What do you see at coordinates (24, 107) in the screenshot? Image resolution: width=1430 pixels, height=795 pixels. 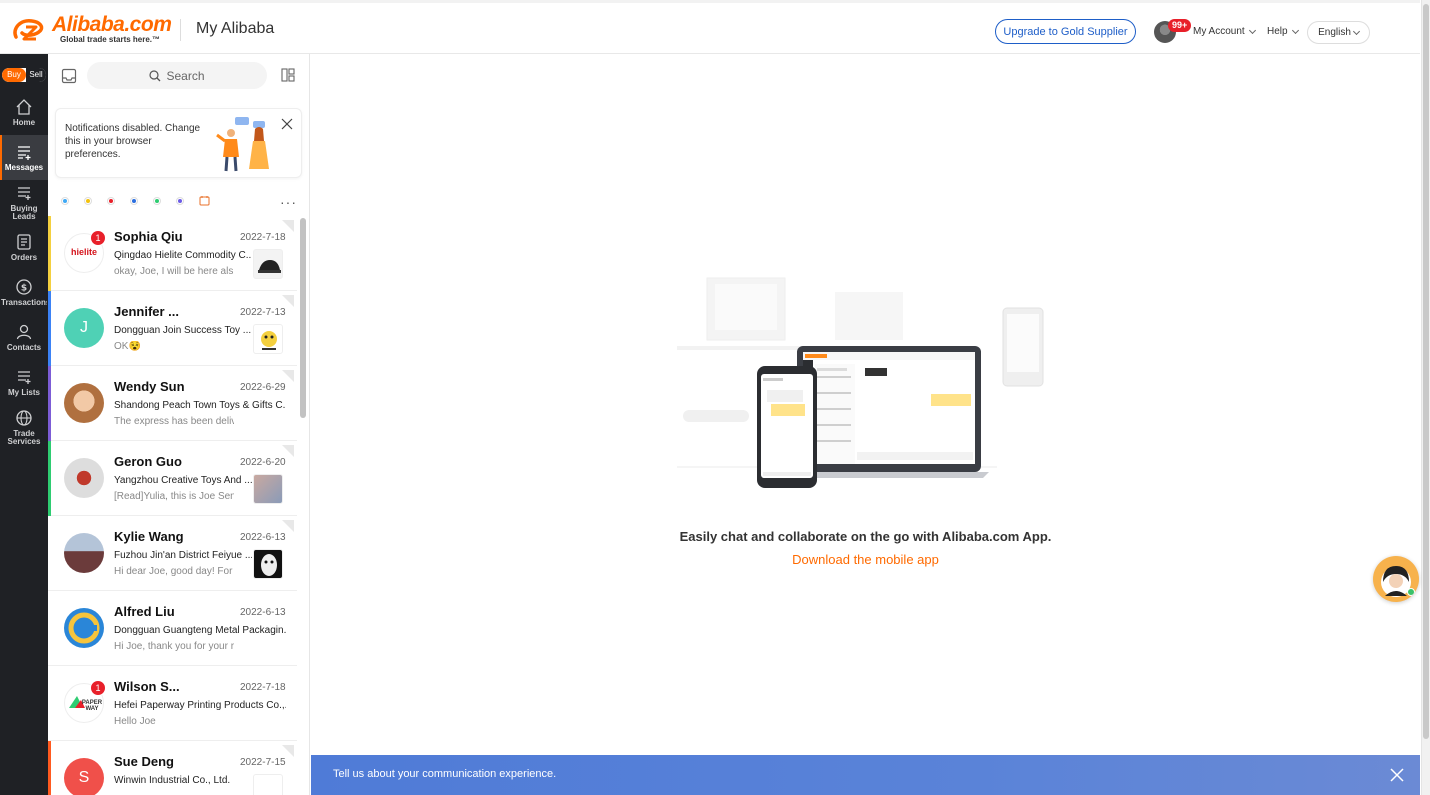 I see `home-icon` at bounding box center [24, 107].